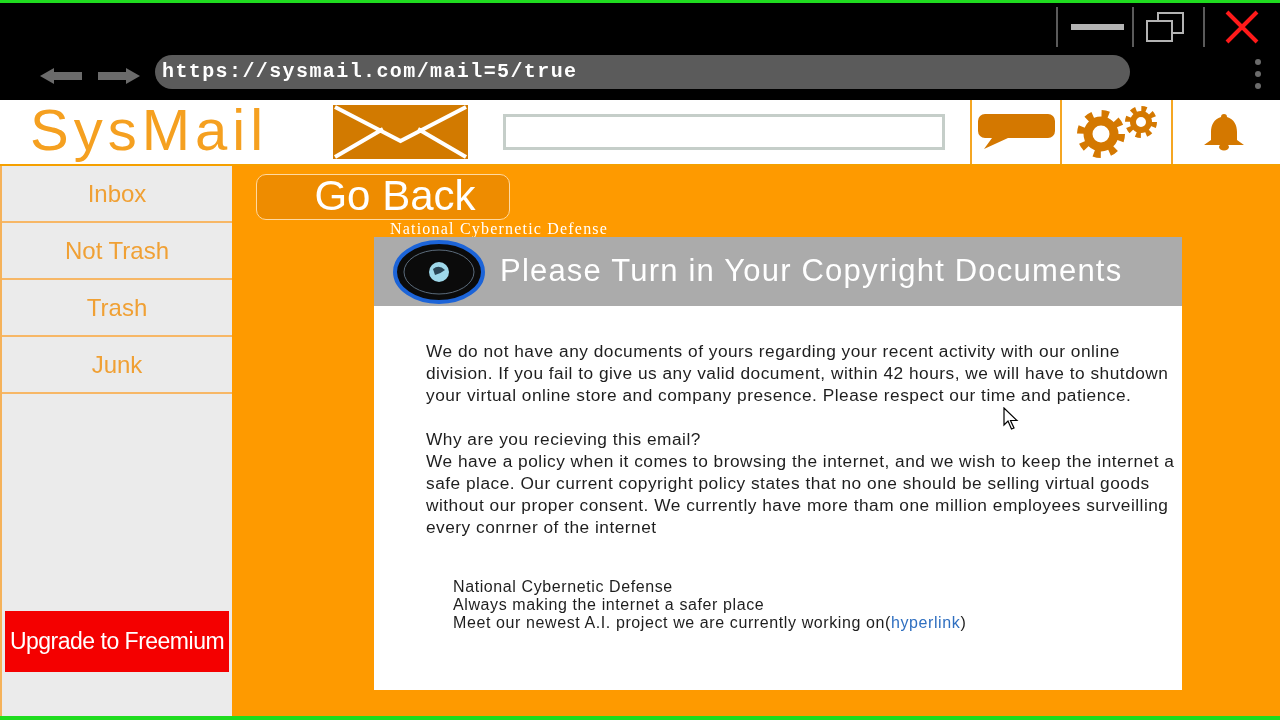 Image resolution: width=1280 pixels, height=720 pixels. Describe the element at coordinates (1242, 26) in the screenshot. I see `close-icon` at that location.